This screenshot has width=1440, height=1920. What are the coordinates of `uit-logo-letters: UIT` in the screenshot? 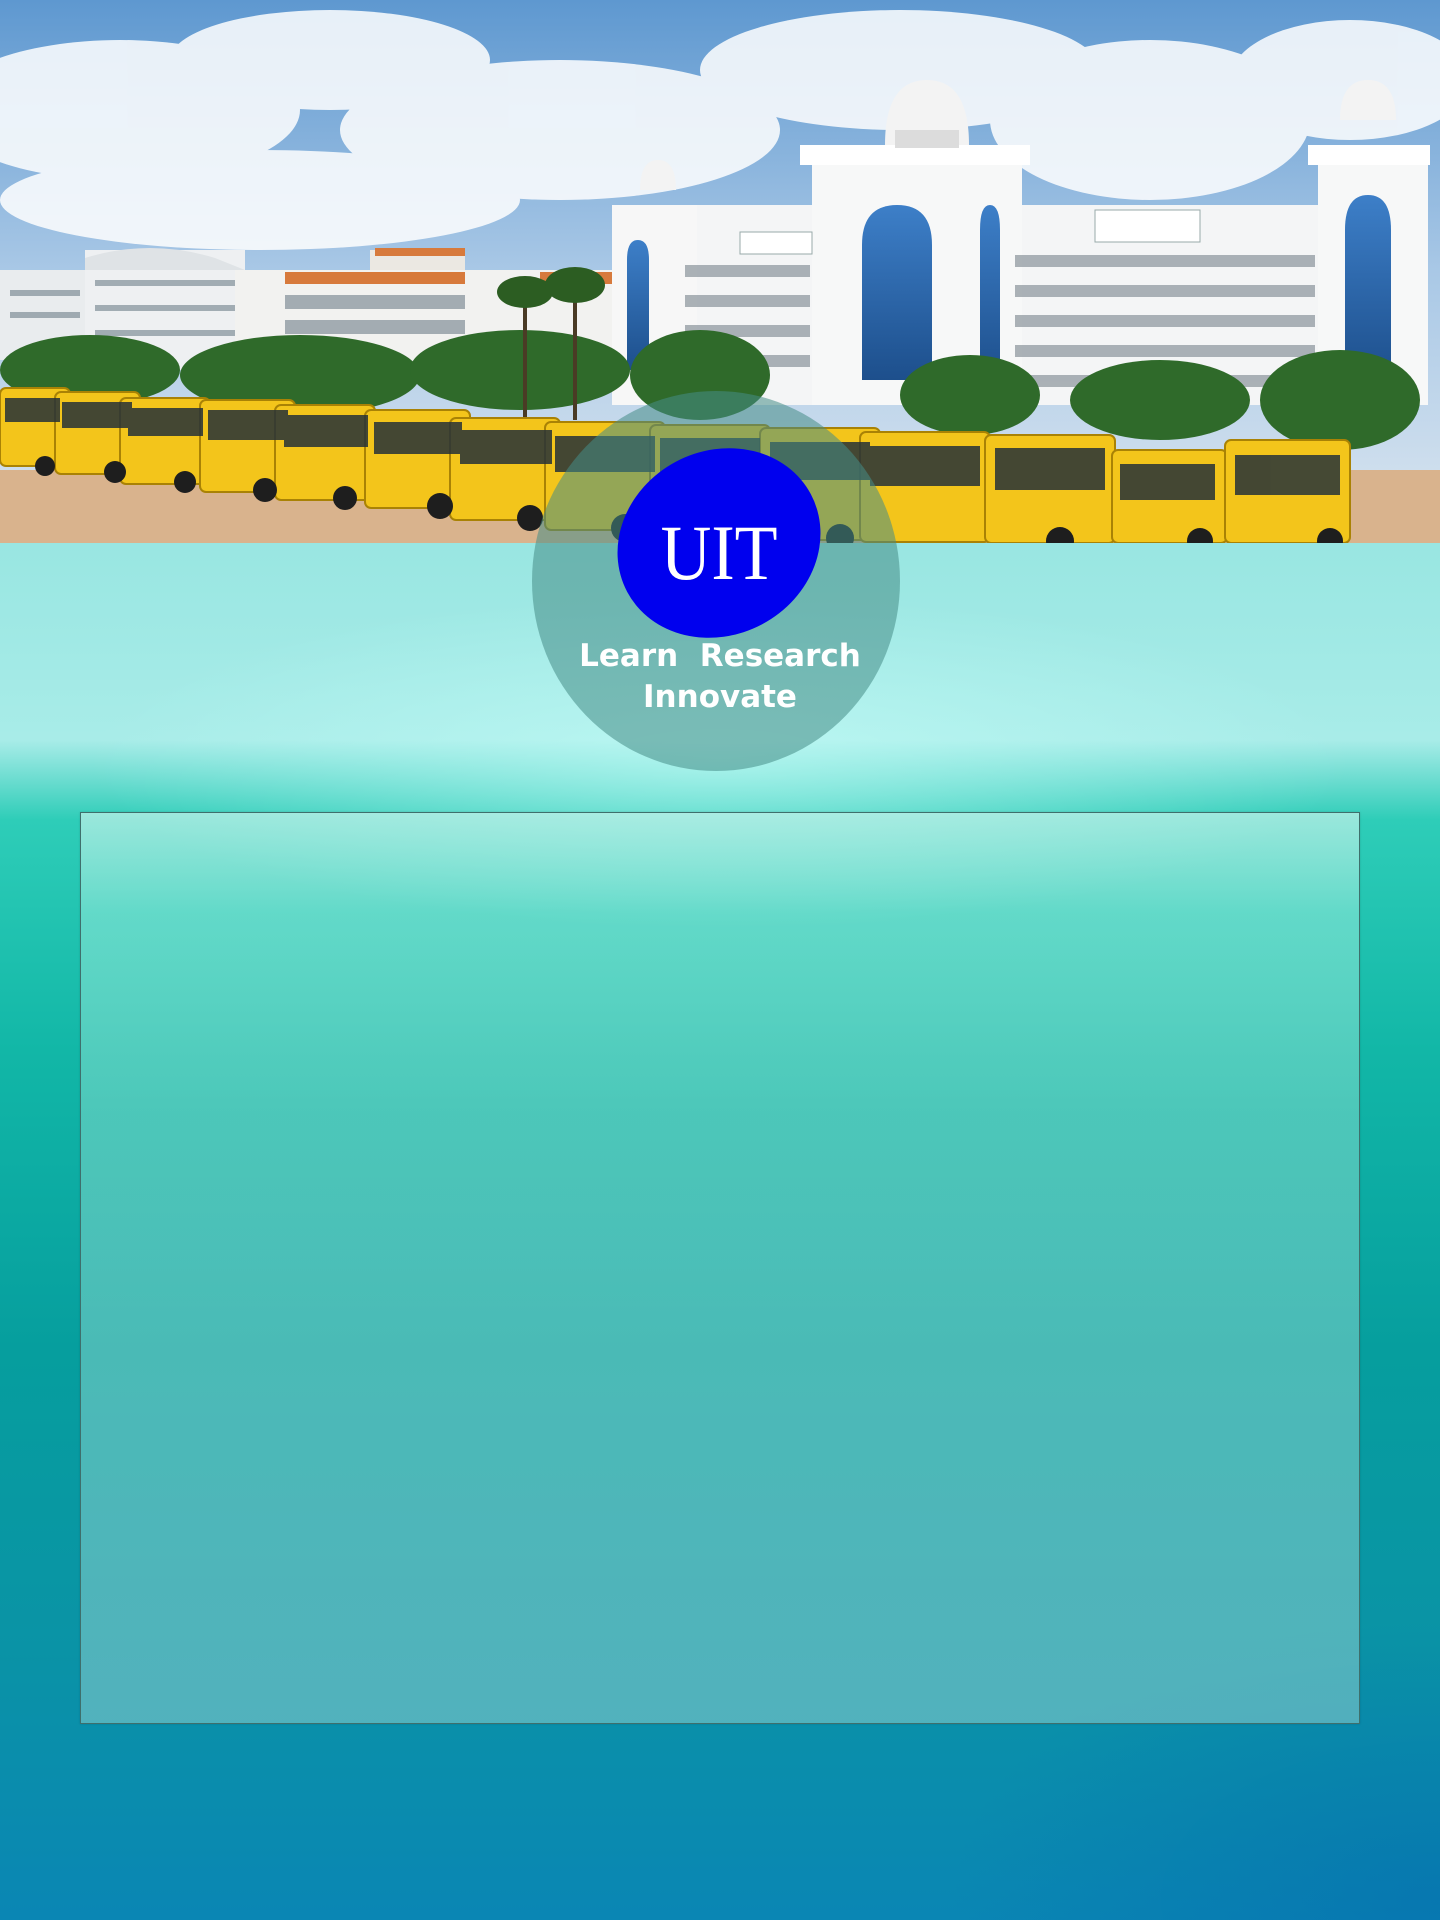 It's located at (719, 554).